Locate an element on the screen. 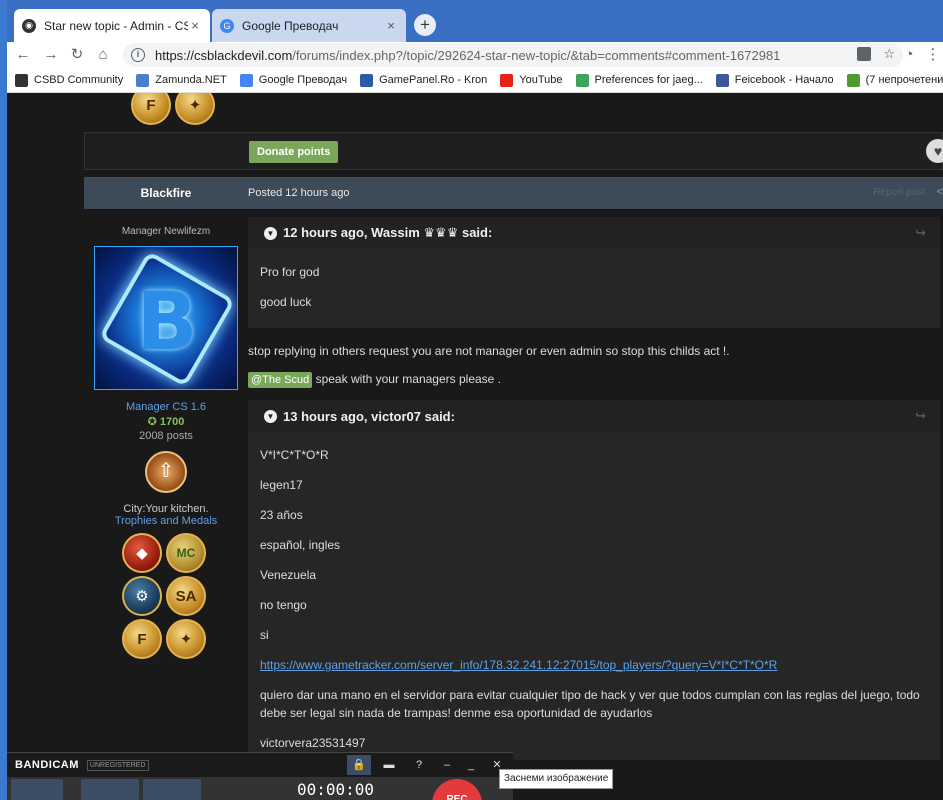 The image size is (943, 800). tab-star-new-topic: ◉ Star new topic - Admin - CSBD C × is located at coordinates (112, 25).